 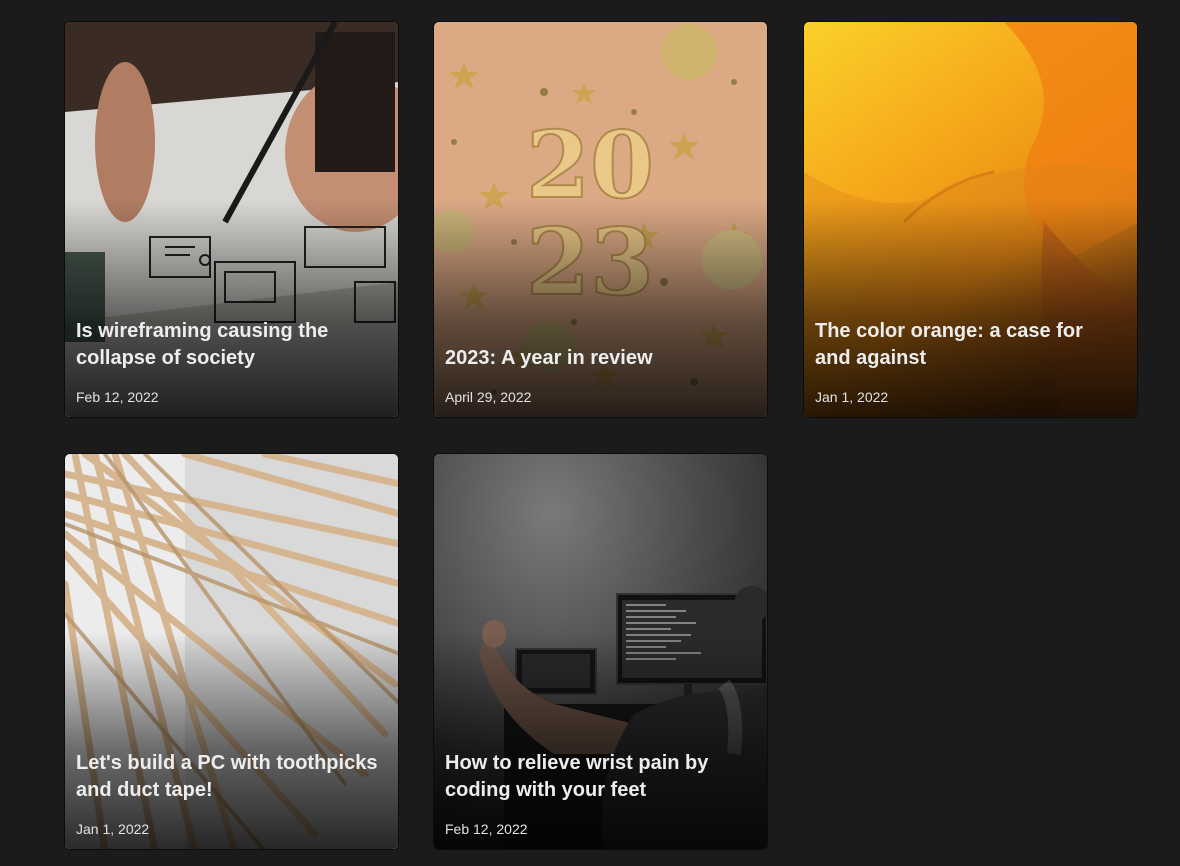 I want to click on post-title: 2023: A year in review, so click(x=599, y=358).